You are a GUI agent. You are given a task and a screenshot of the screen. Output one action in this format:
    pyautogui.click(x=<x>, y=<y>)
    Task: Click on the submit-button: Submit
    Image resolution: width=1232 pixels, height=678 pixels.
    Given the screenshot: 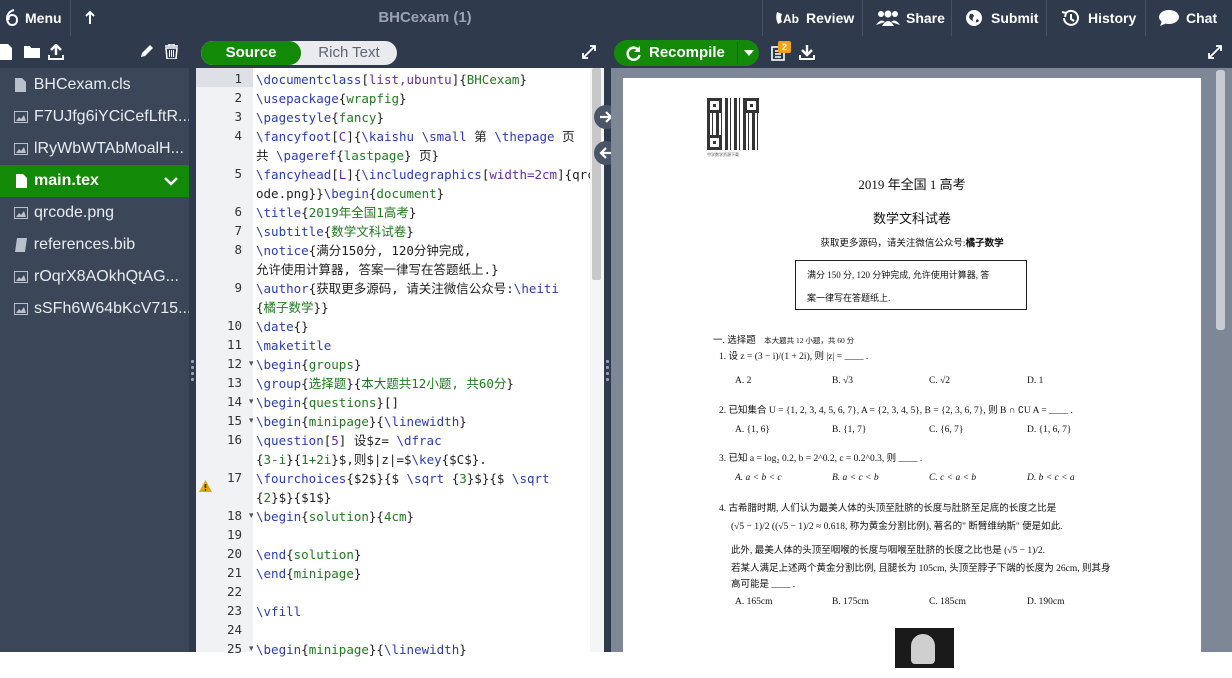 What is the action you would take?
    pyautogui.click(x=1001, y=18)
    